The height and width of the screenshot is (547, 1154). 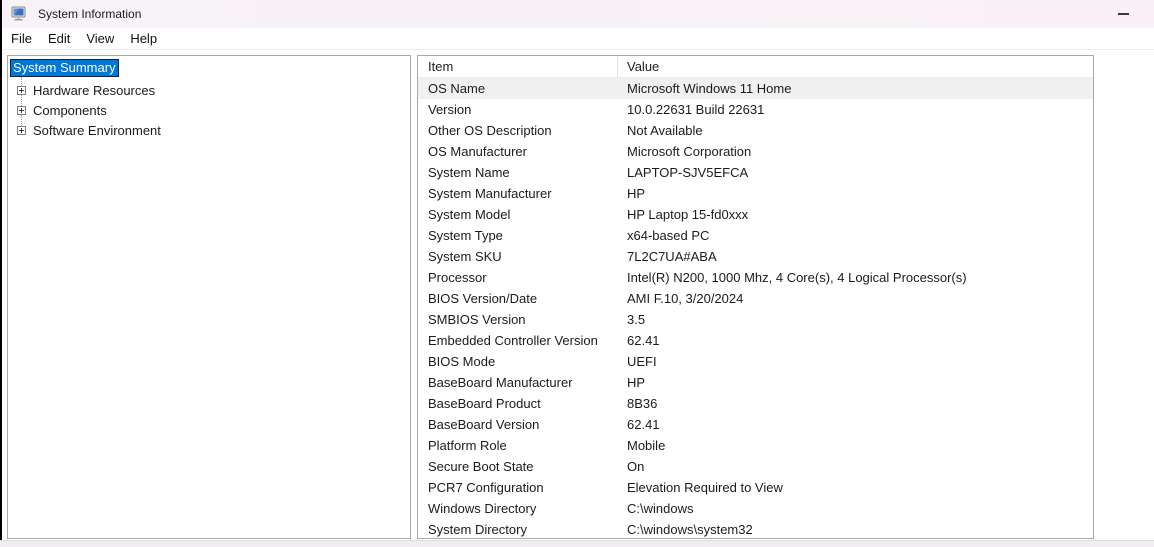 What do you see at coordinates (209, 90) in the screenshot?
I see `tree-item-hardware-resources: Hardware Resources` at bounding box center [209, 90].